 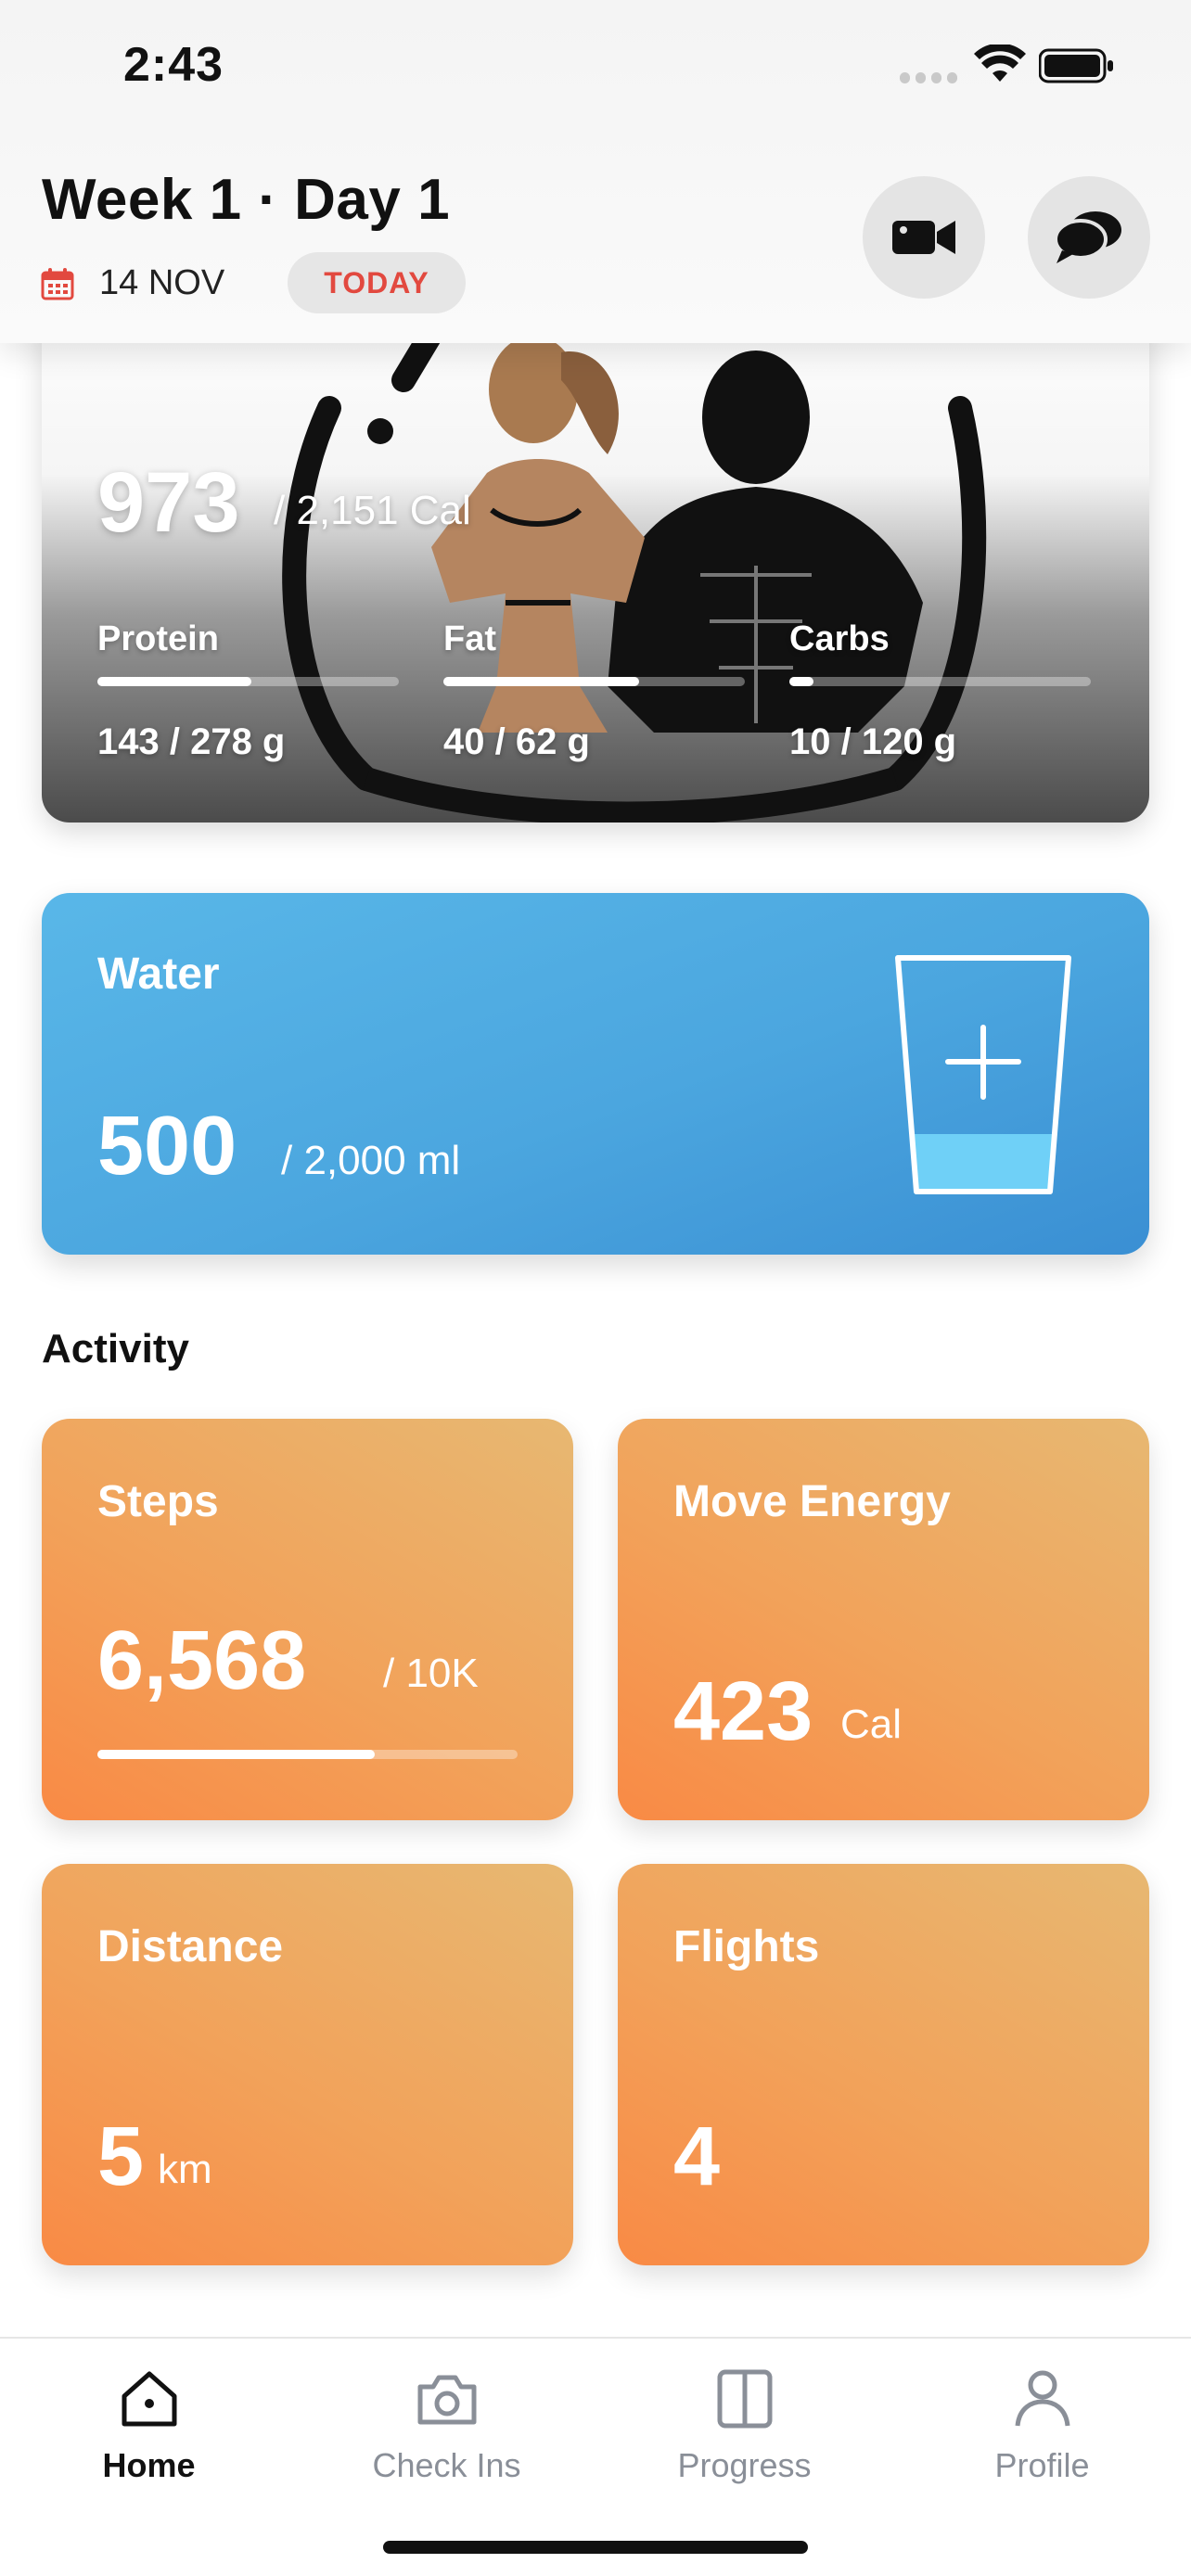 What do you see at coordinates (744, 2399) in the screenshot?
I see `split-panel-icon` at bounding box center [744, 2399].